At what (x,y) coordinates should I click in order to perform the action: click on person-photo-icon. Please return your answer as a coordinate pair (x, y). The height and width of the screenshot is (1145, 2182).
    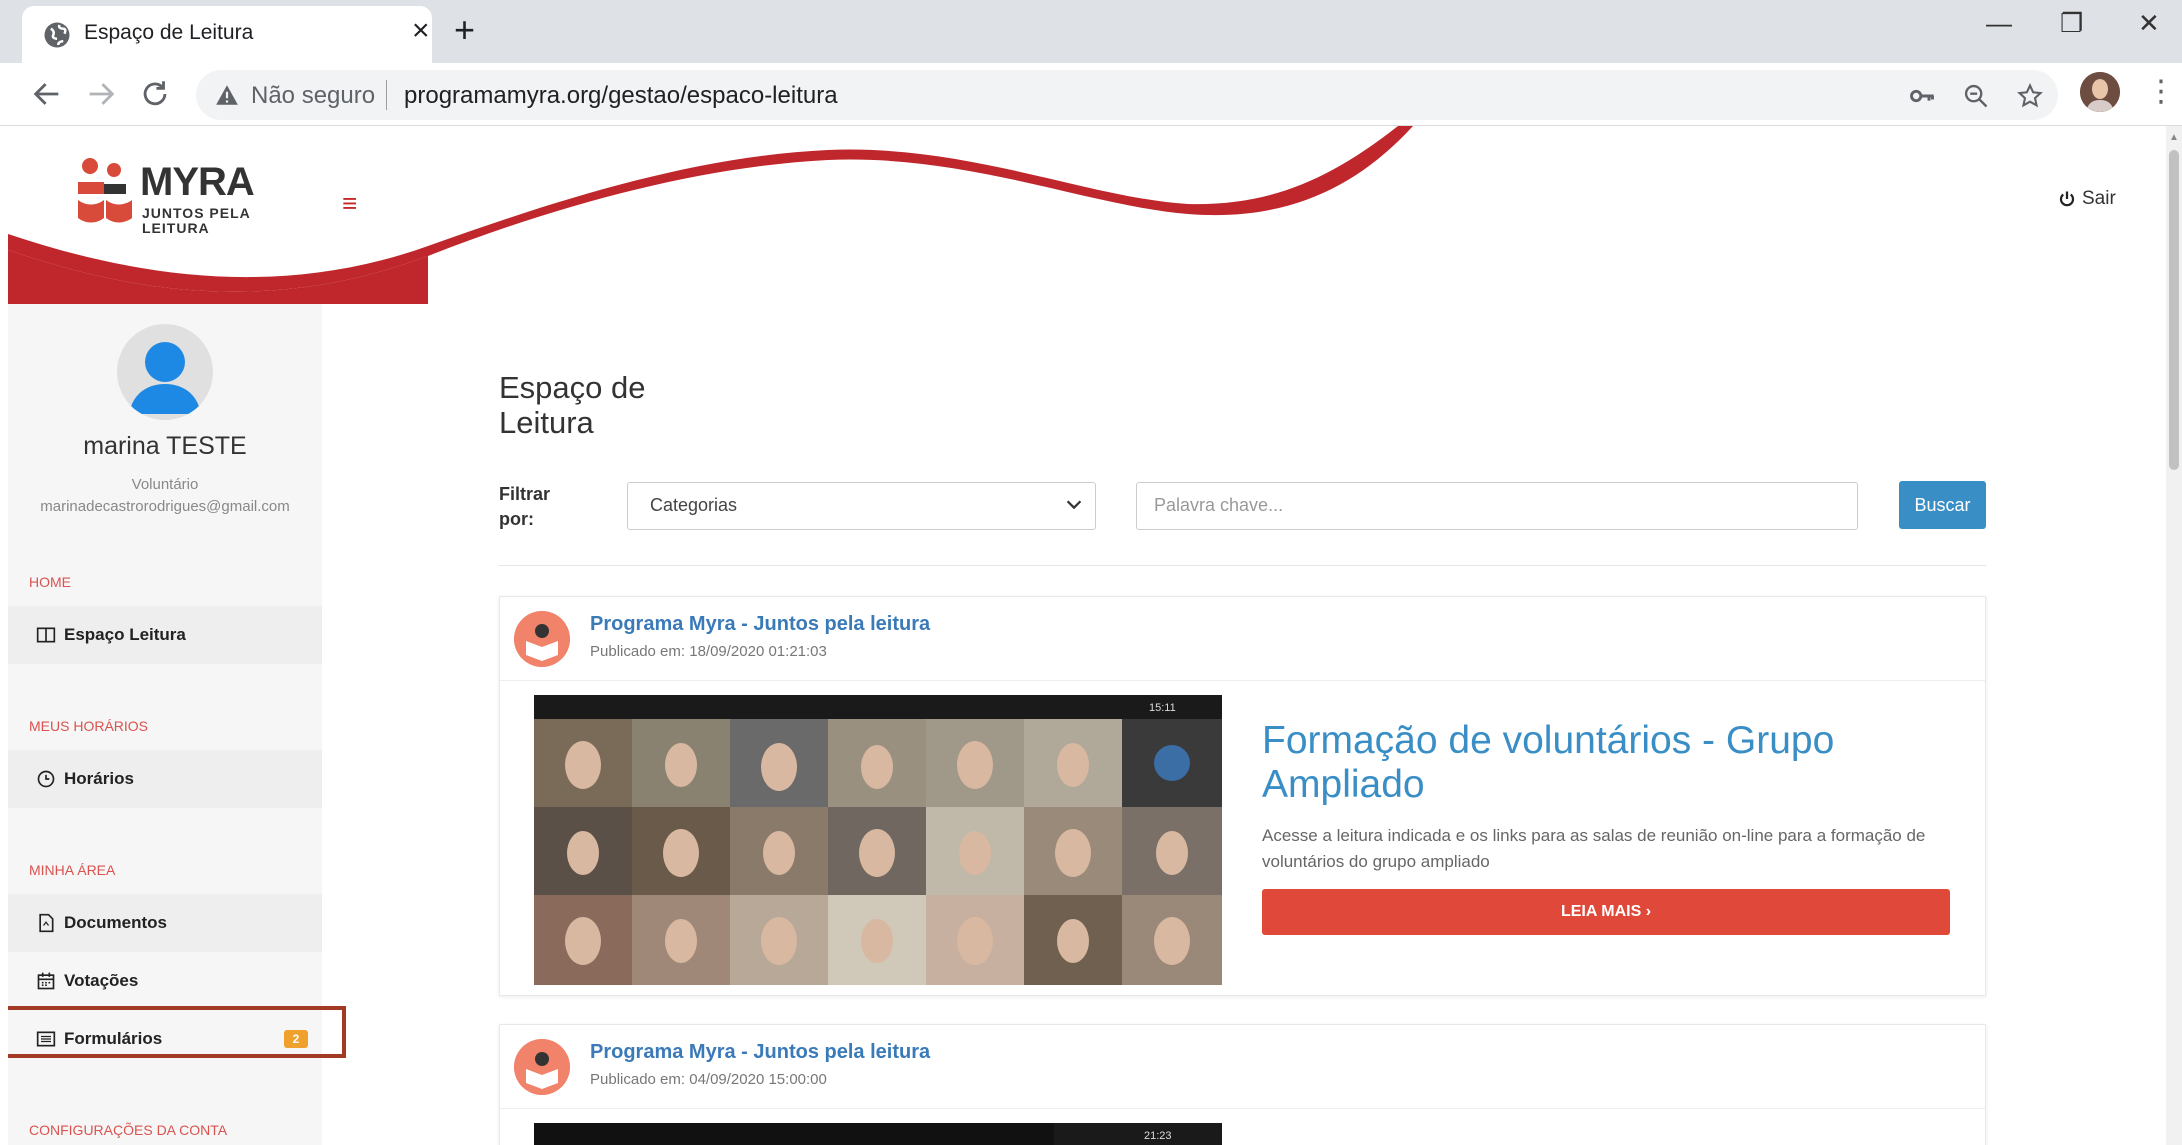
    Looking at the image, I should click on (2100, 92).